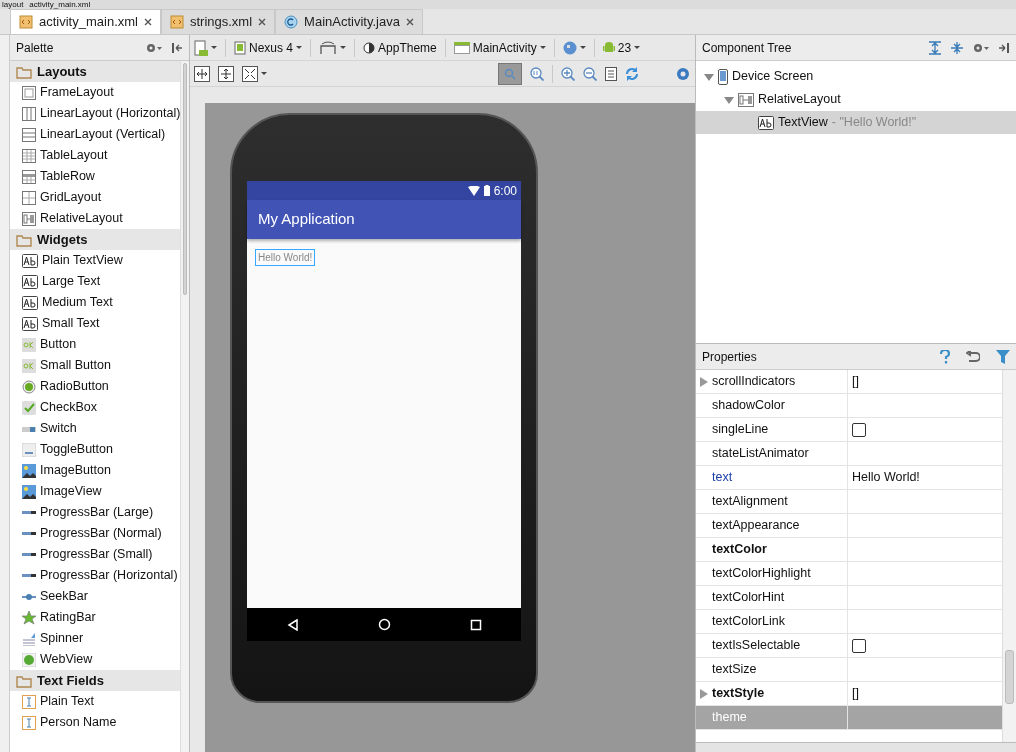  I want to click on zoom-out-icon, so click(590, 73).